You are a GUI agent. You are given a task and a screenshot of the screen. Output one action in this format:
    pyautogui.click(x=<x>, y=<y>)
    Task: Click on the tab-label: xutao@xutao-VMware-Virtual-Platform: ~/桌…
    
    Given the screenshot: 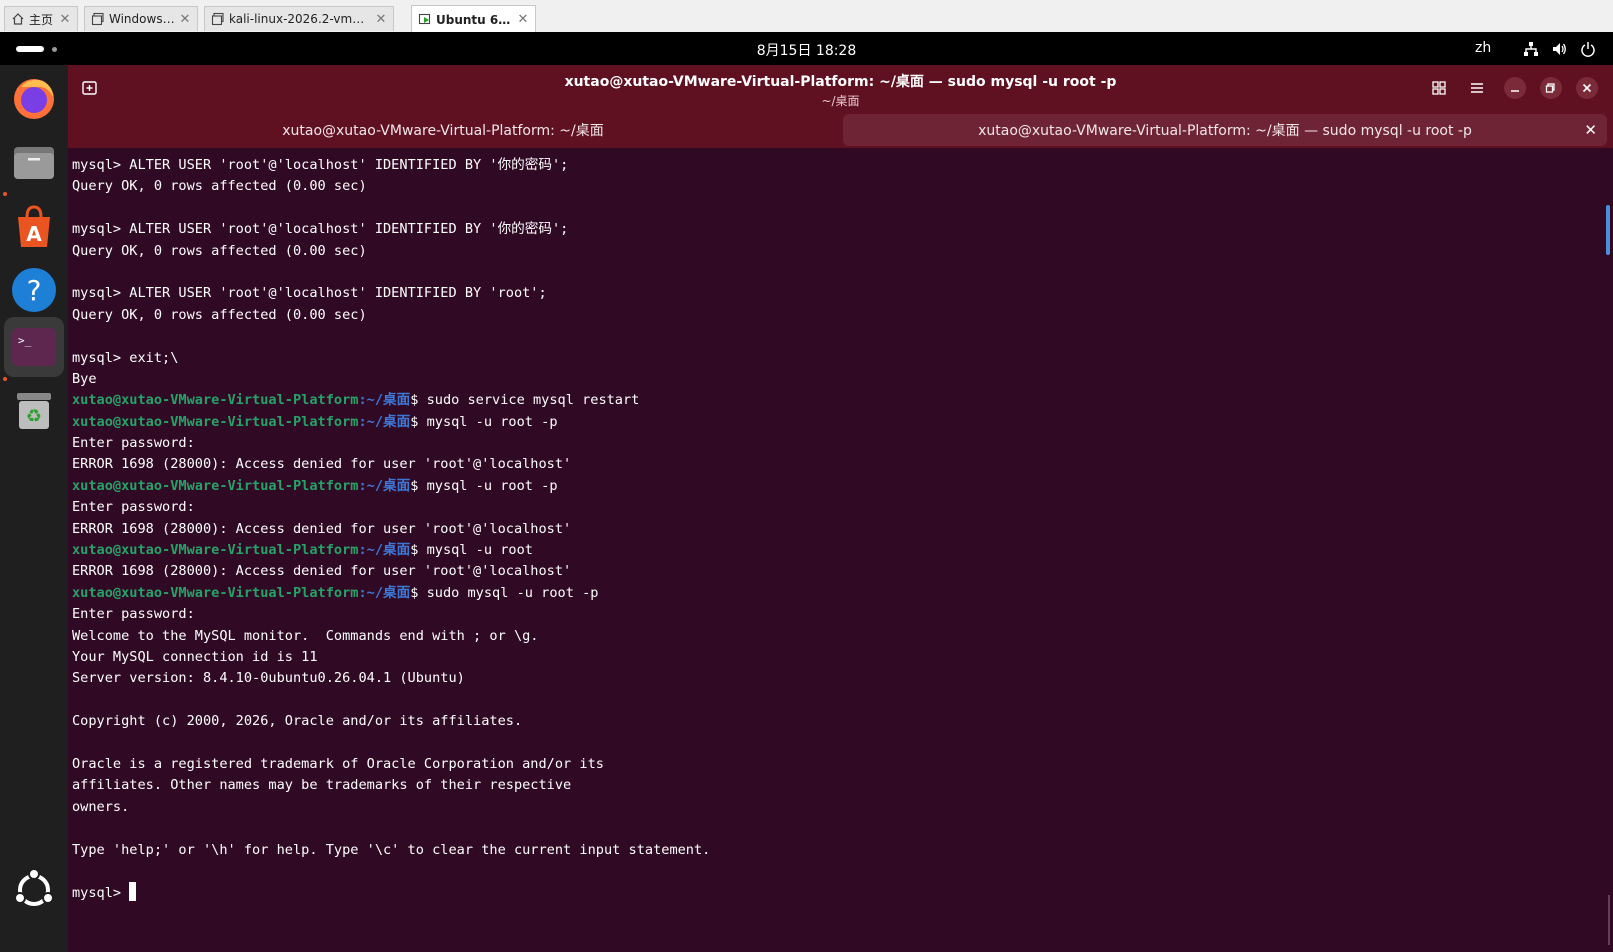 What is the action you would take?
    pyautogui.click(x=1225, y=131)
    